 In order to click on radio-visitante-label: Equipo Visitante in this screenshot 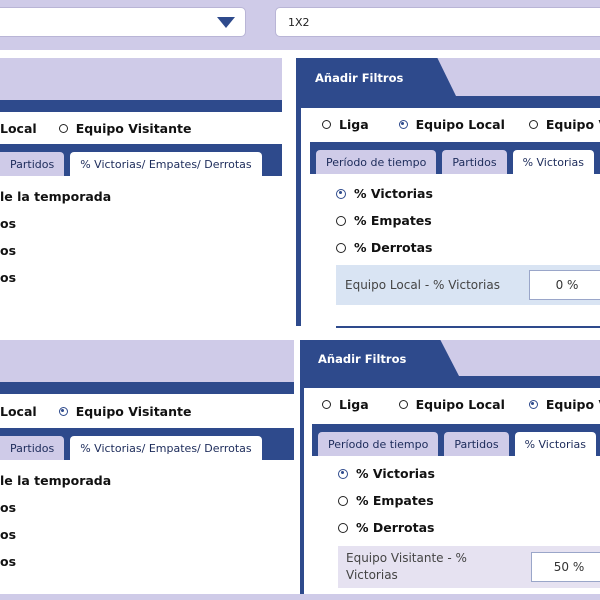, I will do `click(133, 411)`.